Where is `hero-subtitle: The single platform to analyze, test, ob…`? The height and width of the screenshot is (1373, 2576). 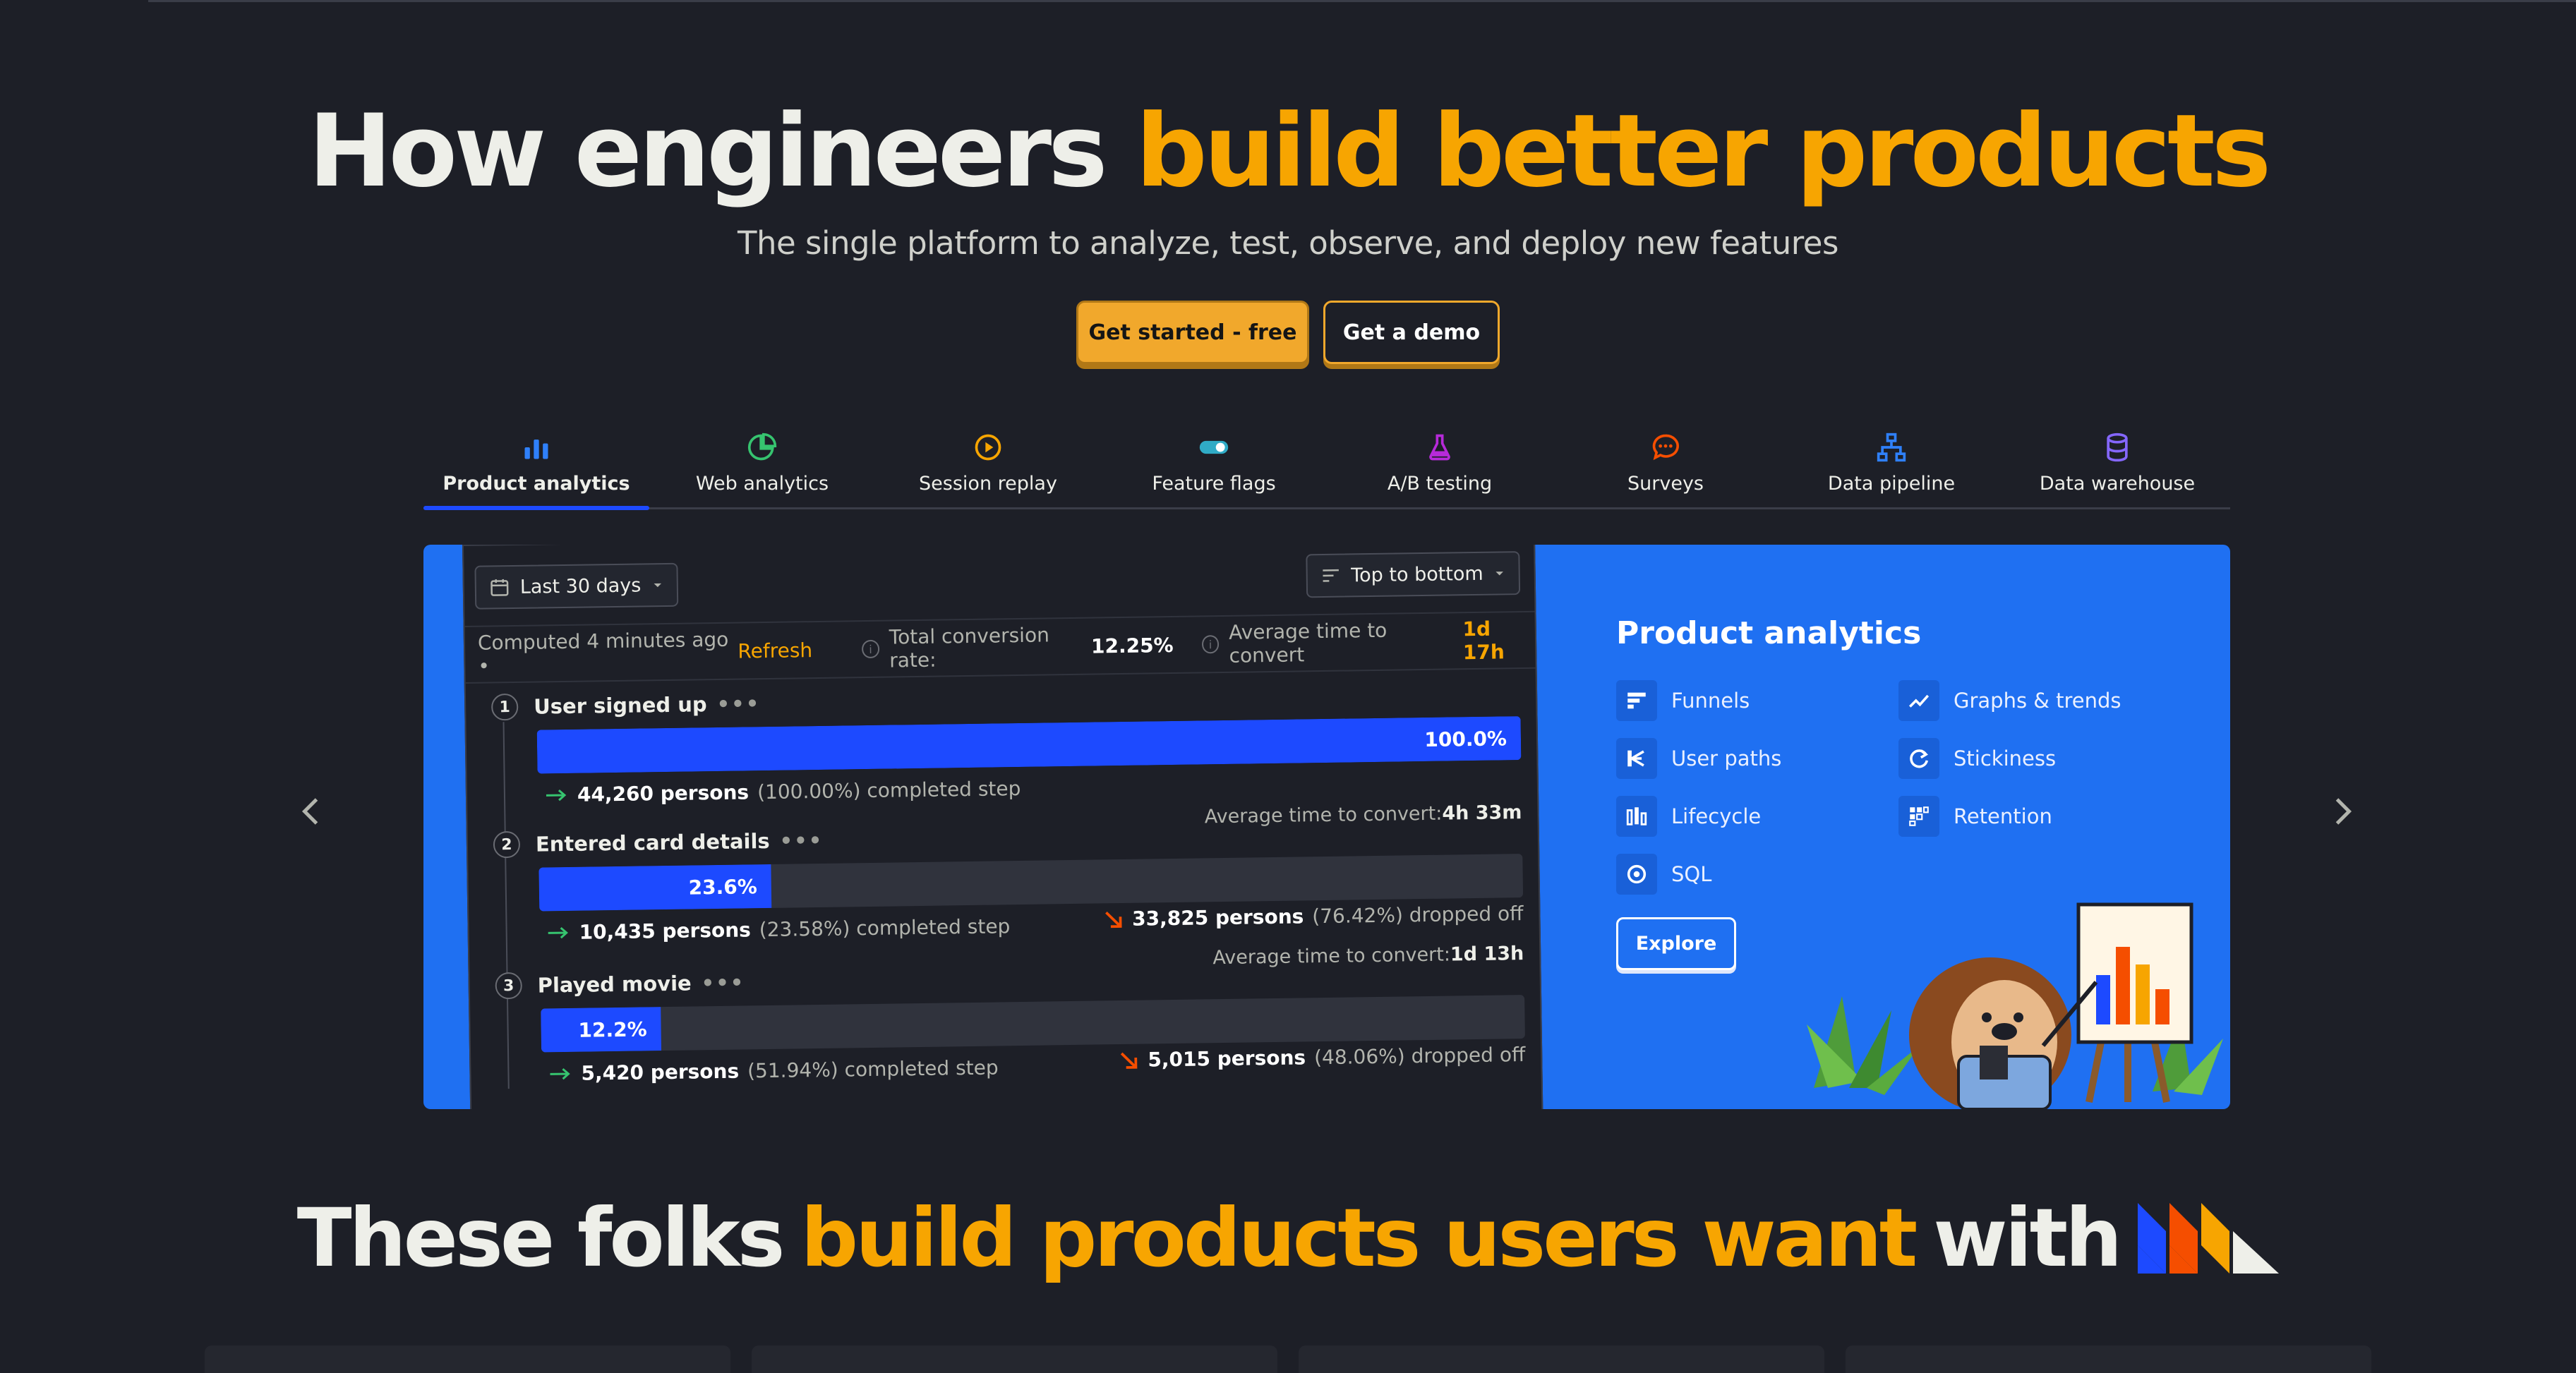
hero-subtitle: The single platform to analyze, test, ob… is located at coordinates (1288, 243).